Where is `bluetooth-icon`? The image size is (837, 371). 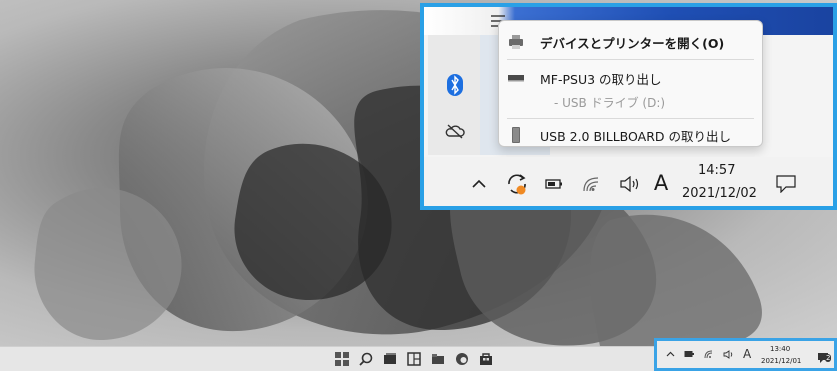
bluetooth-icon is located at coordinates (455, 85).